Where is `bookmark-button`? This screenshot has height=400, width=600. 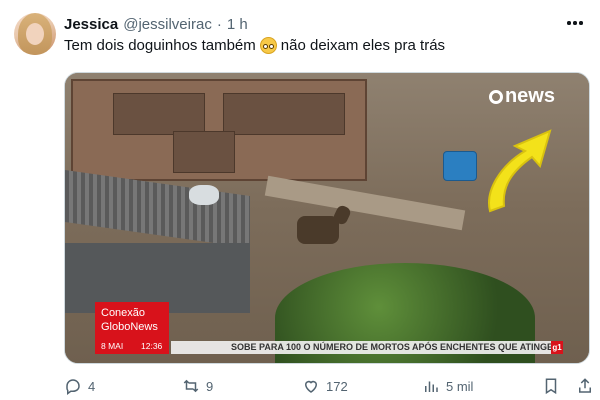 bookmark-button is located at coordinates (551, 386).